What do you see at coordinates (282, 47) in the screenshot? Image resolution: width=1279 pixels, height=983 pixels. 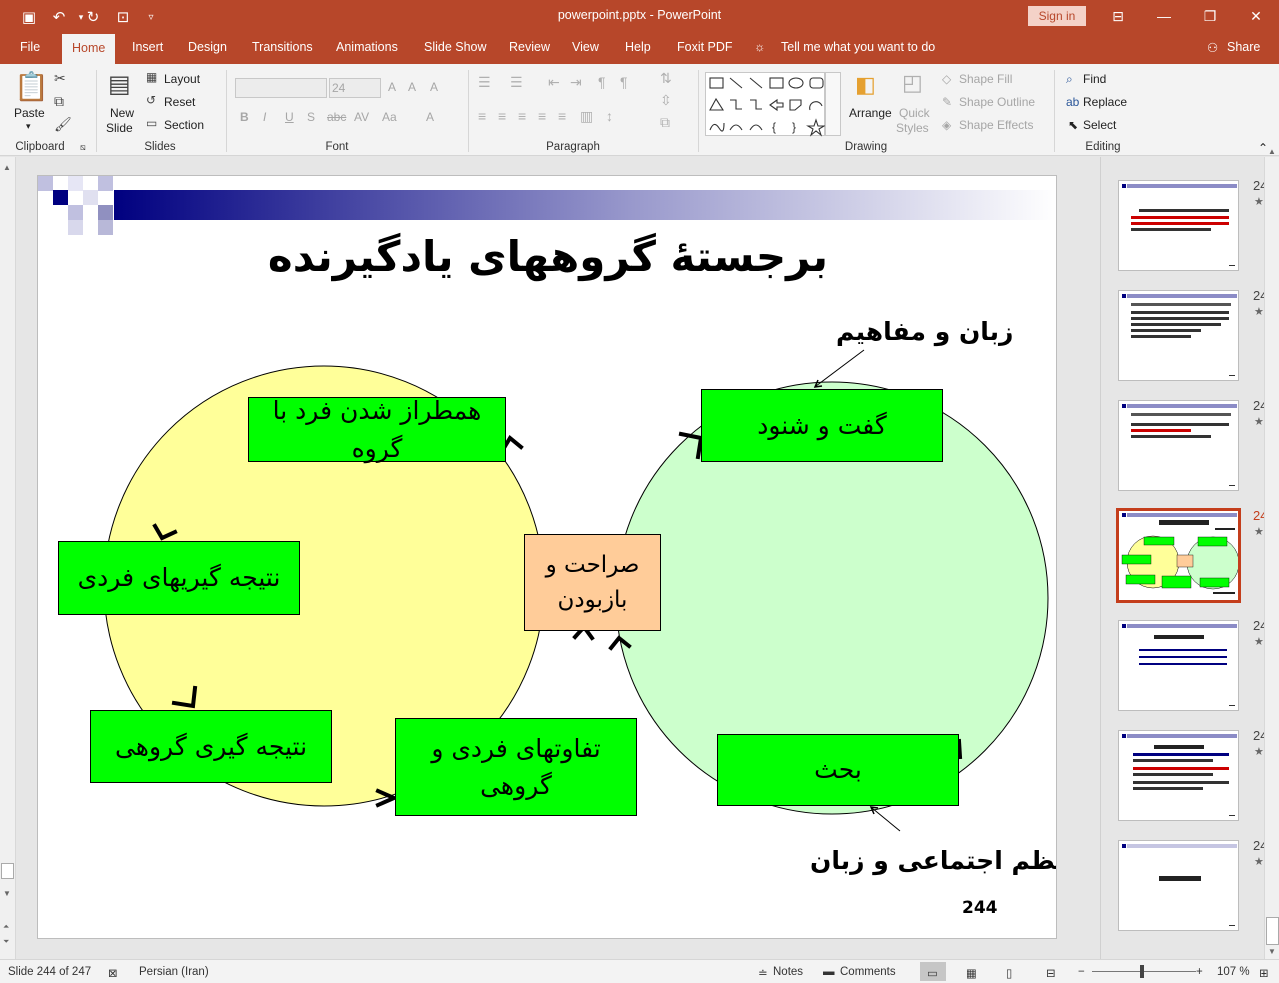 I see `tab-transitions: Transitions` at bounding box center [282, 47].